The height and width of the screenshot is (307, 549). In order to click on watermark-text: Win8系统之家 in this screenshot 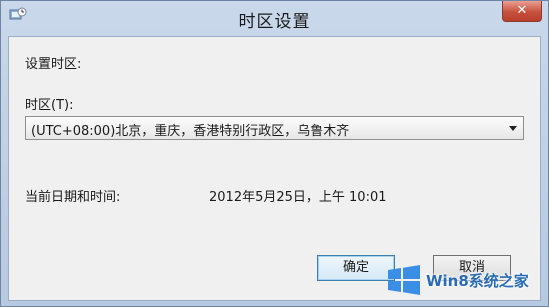, I will do `click(477, 281)`.